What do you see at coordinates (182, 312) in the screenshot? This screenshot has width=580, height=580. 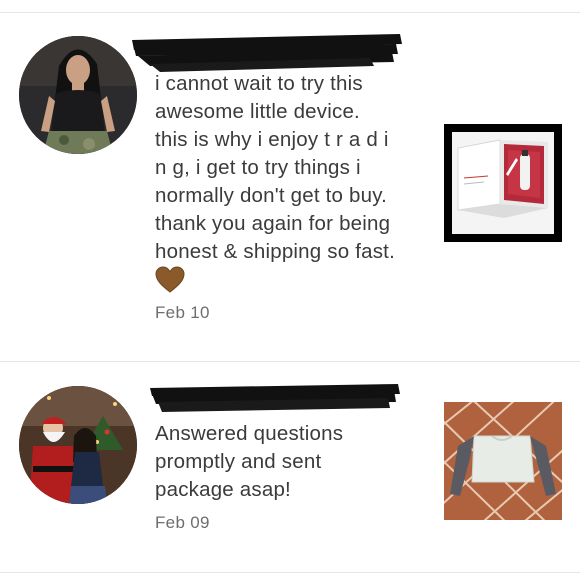 I see `review-date: Feb 10` at bounding box center [182, 312].